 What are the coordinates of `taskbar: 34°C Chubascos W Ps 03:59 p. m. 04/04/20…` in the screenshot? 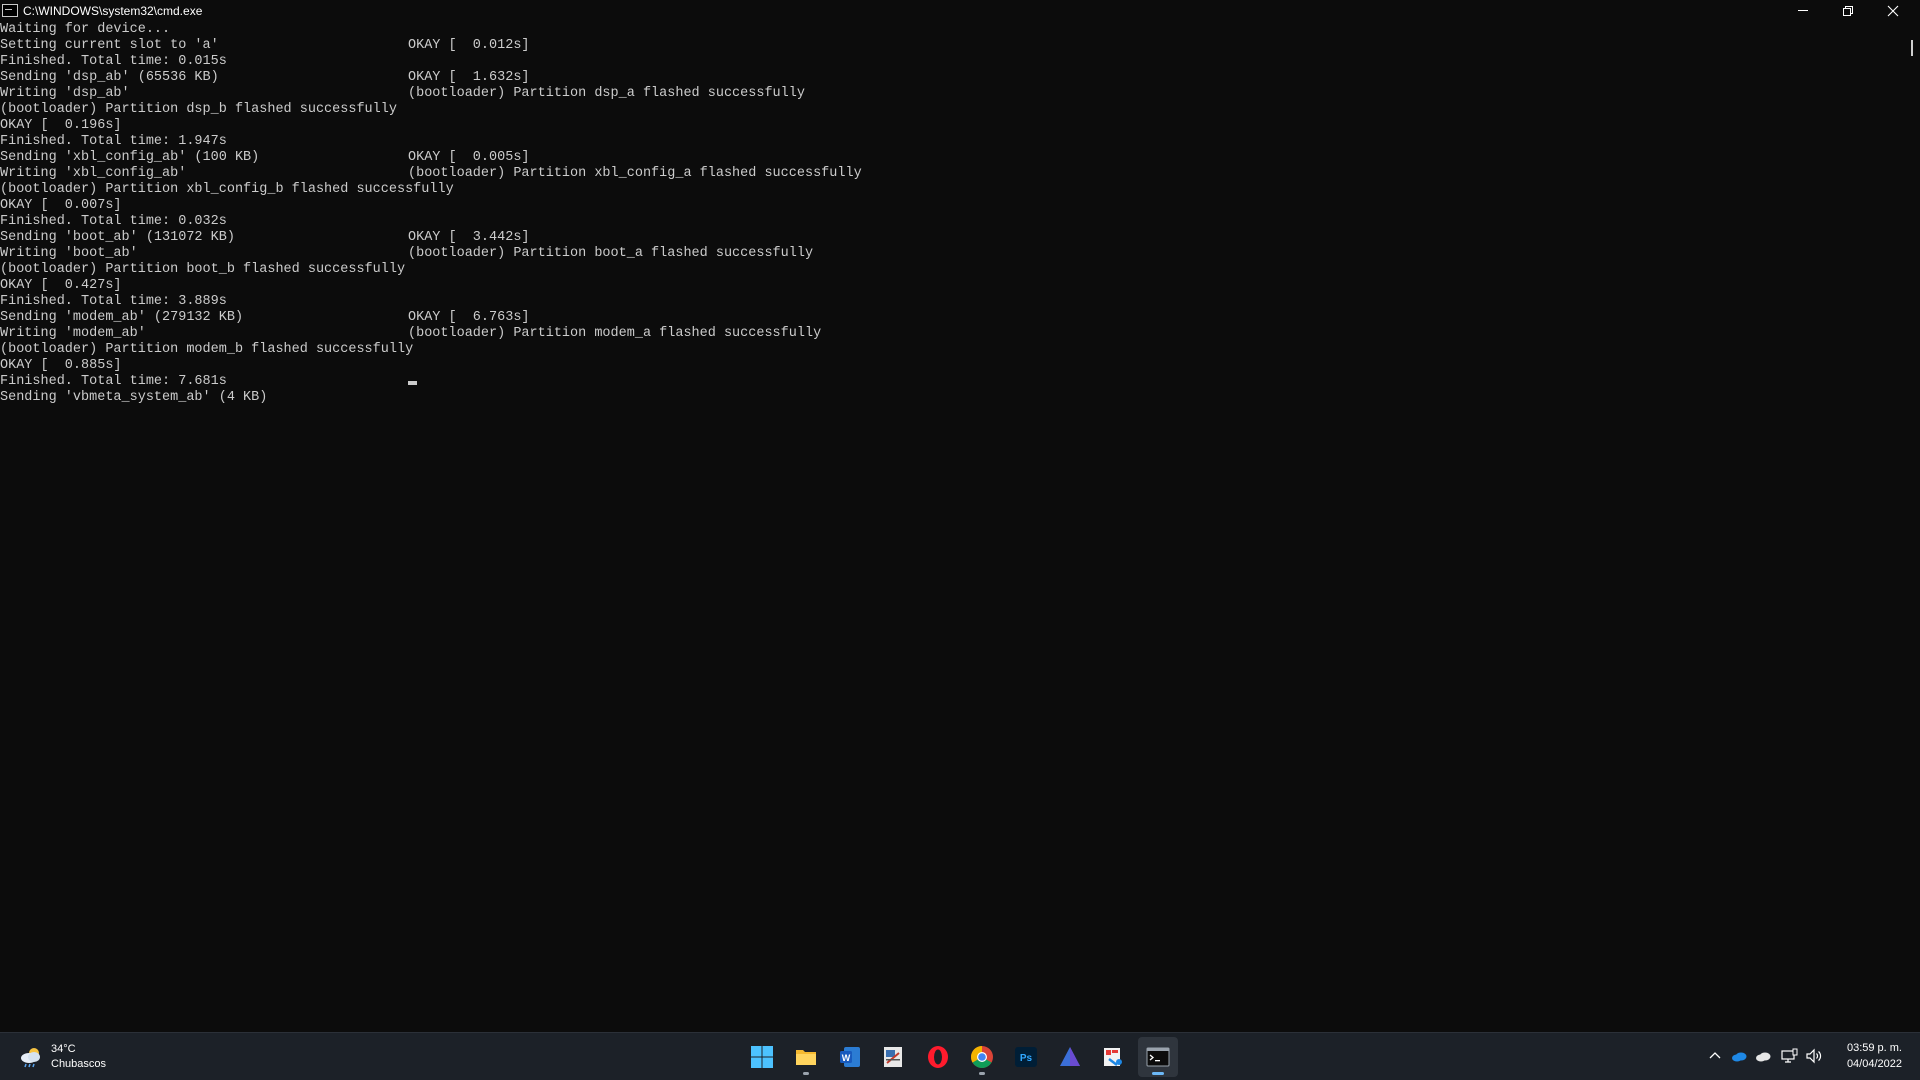 It's located at (960, 1056).